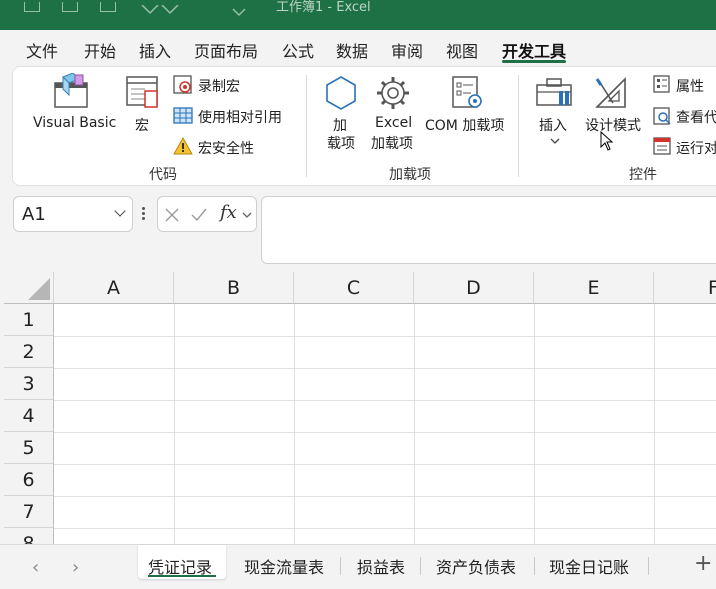 This screenshot has width=716, height=589. Describe the element at coordinates (35, 567) in the screenshot. I see `scroll-sheets-left-icon: ‹` at that location.